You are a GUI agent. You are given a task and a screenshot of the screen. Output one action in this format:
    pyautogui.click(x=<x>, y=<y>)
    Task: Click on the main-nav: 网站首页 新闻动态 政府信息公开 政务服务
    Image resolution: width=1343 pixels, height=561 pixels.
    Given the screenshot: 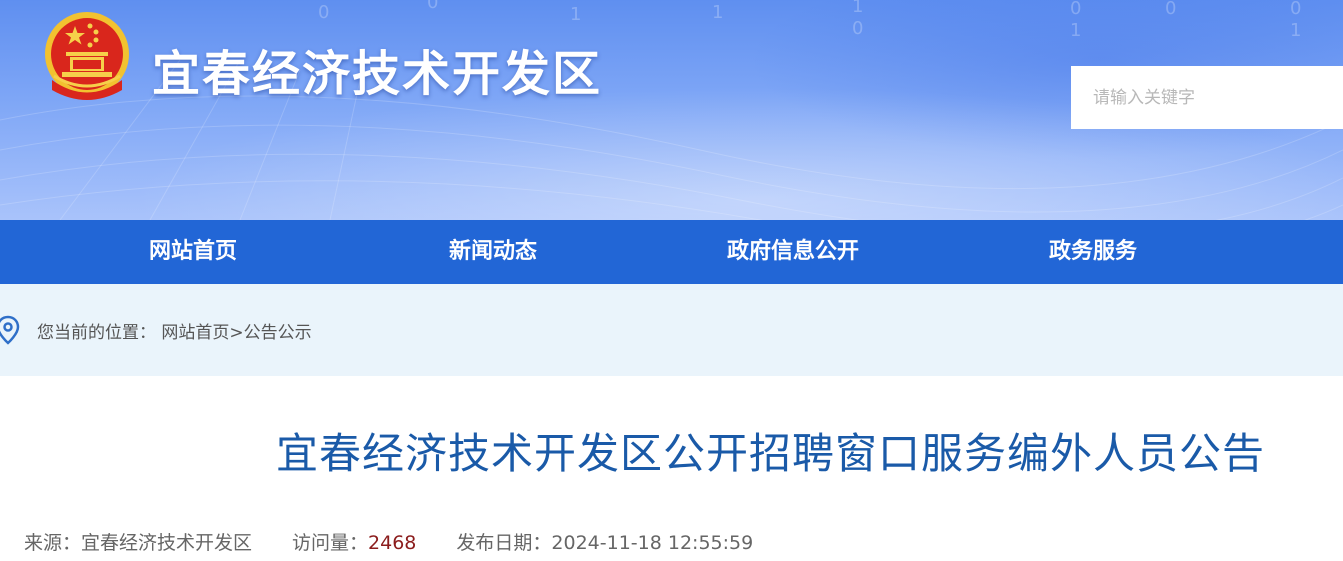 What is the action you would take?
    pyautogui.click(x=671, y=252)
    